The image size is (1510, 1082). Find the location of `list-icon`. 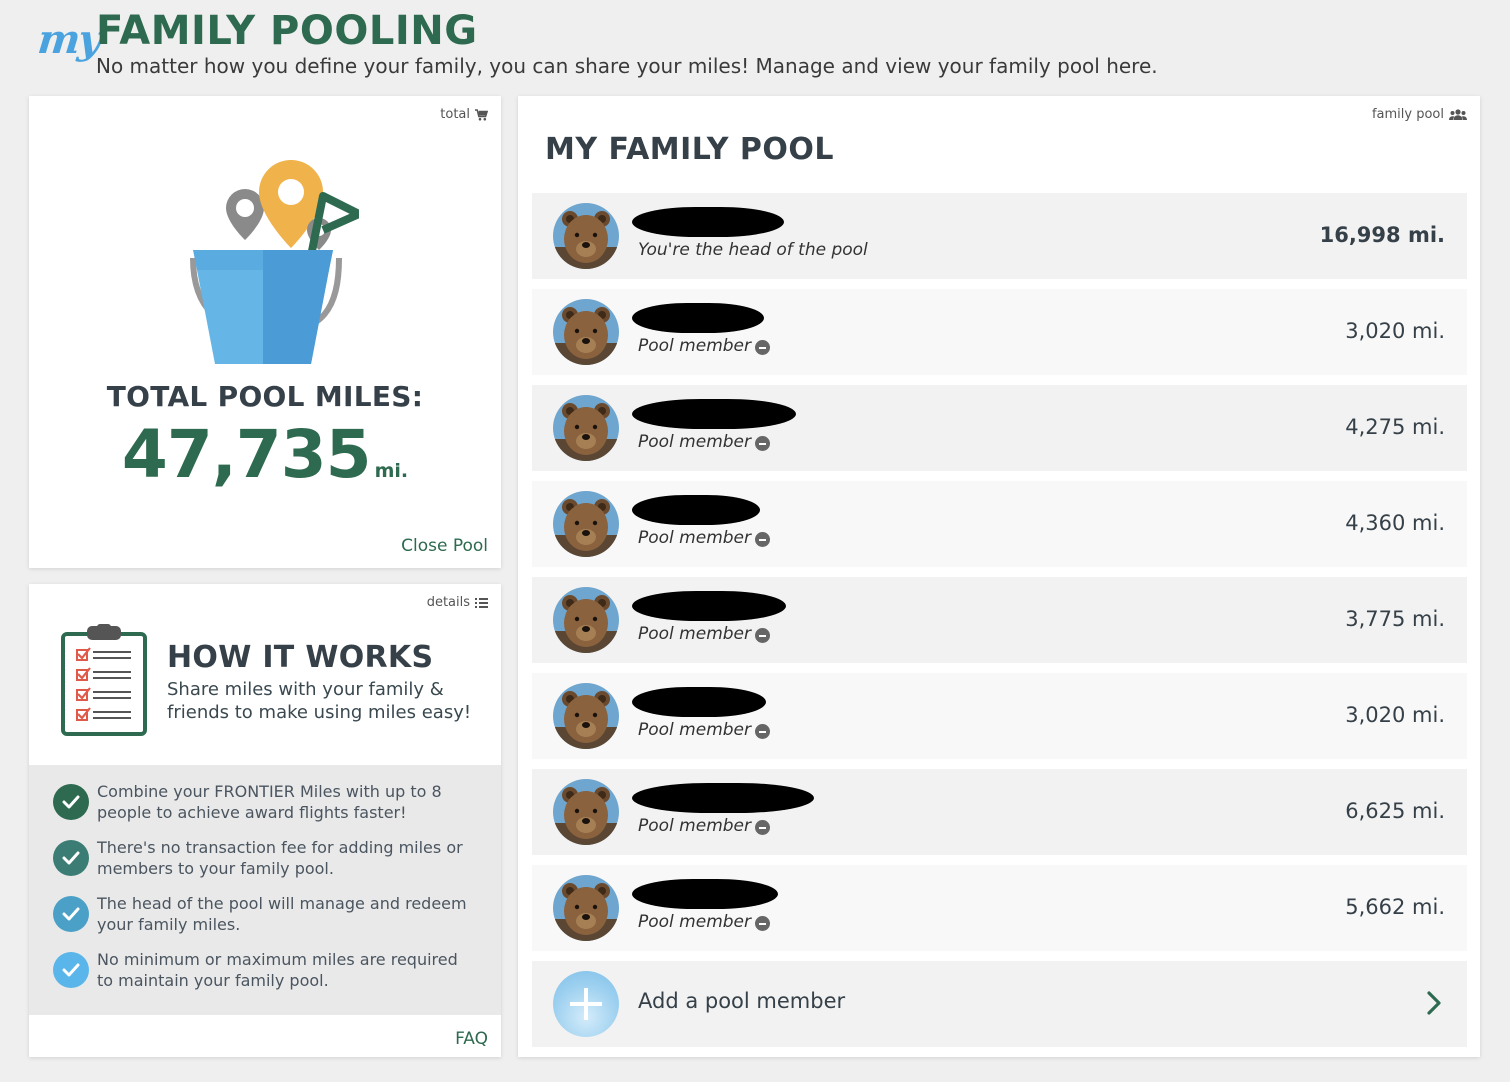

list-icon is located at coordinates (481, 602).